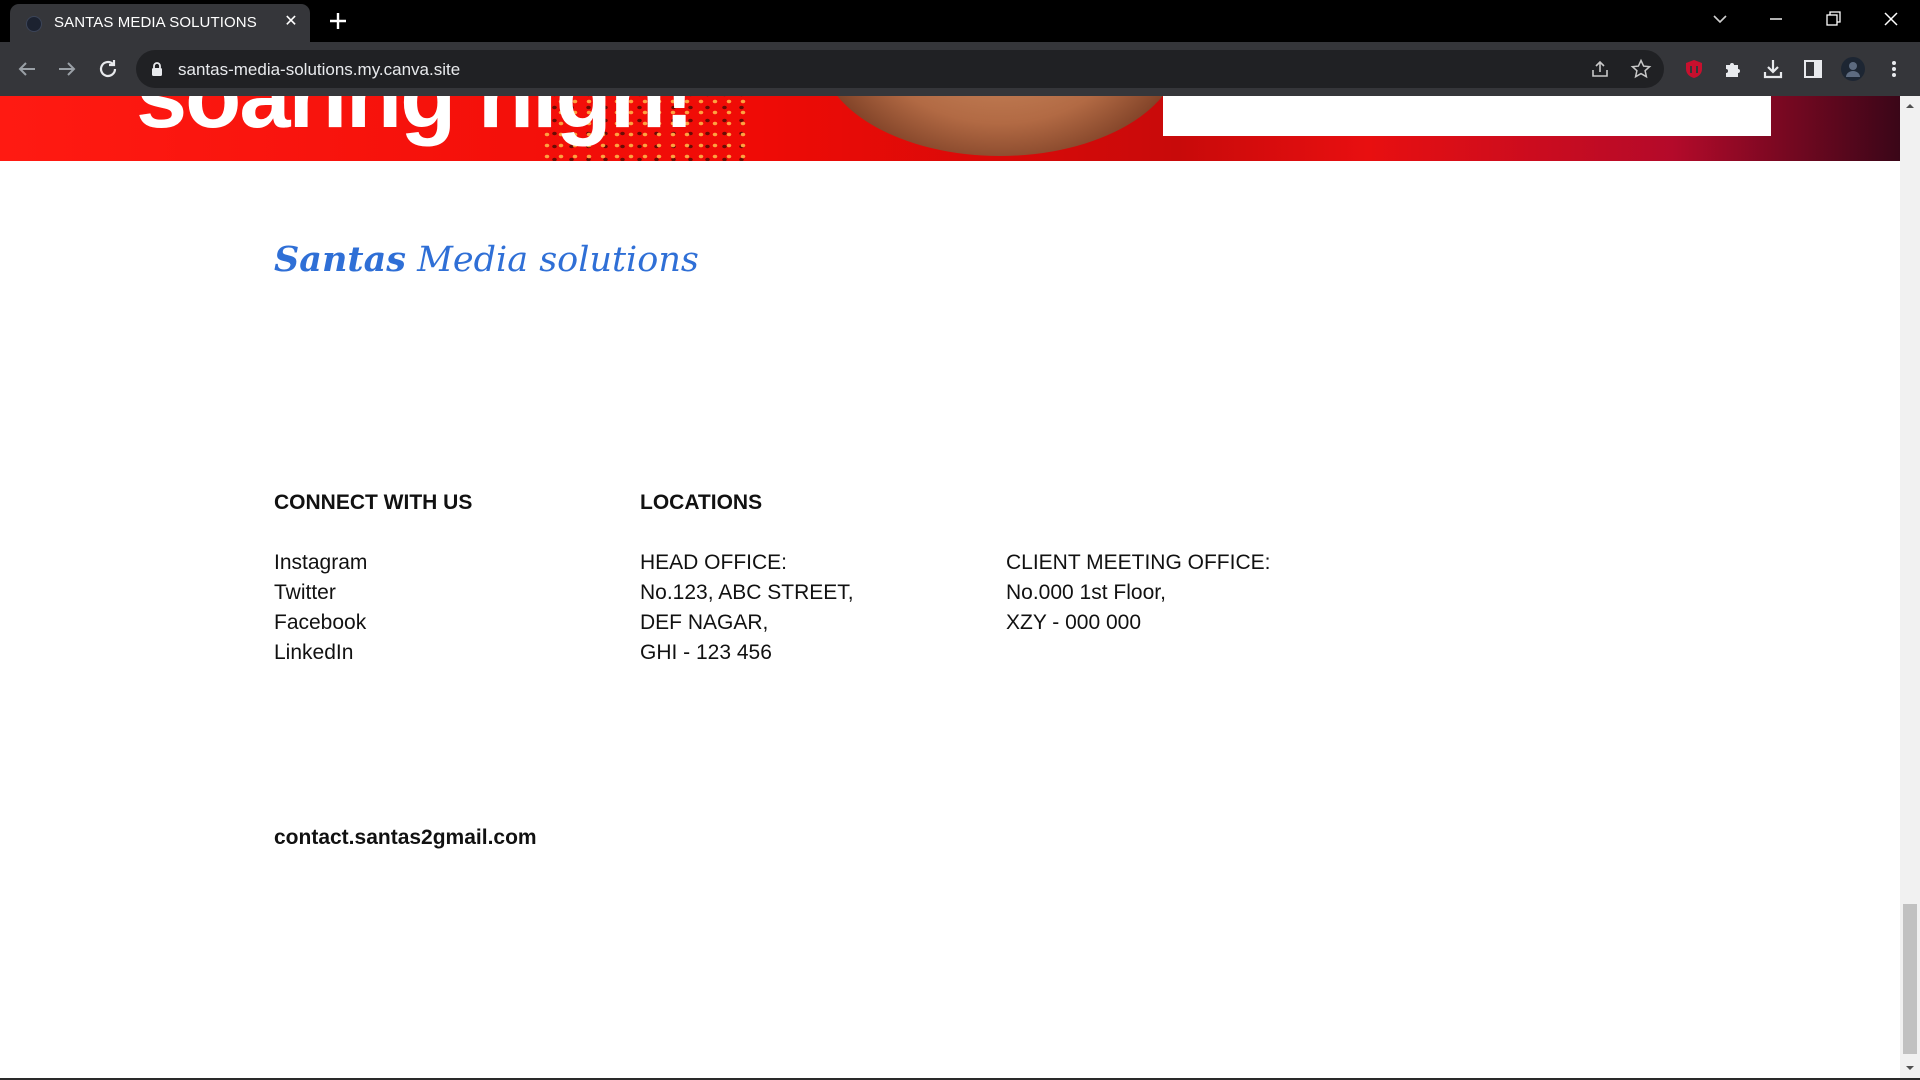 The width and height of the screenshot is (1920, 1080). What do you see at coordinates (1720, 20) in the screenshot?
I see `tab-search-icon` at bounding box center [1720, 20].